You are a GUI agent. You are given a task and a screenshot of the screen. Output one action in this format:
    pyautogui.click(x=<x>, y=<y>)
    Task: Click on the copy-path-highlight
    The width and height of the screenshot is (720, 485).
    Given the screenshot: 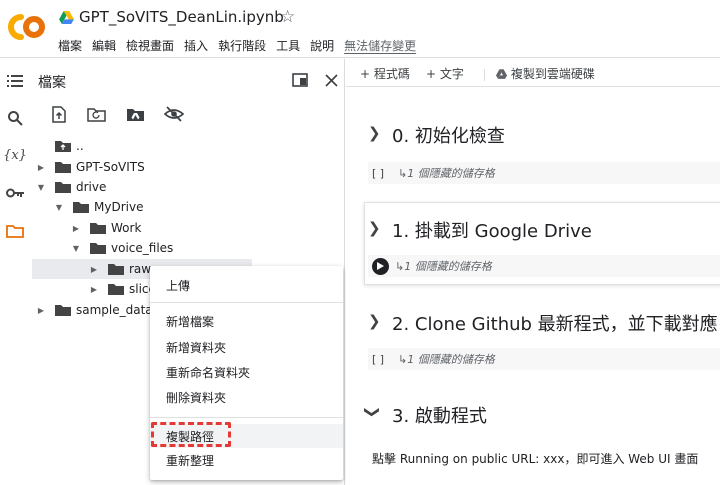 What is the action you would take?
    pyautogui.click(x=191, y=434)
    